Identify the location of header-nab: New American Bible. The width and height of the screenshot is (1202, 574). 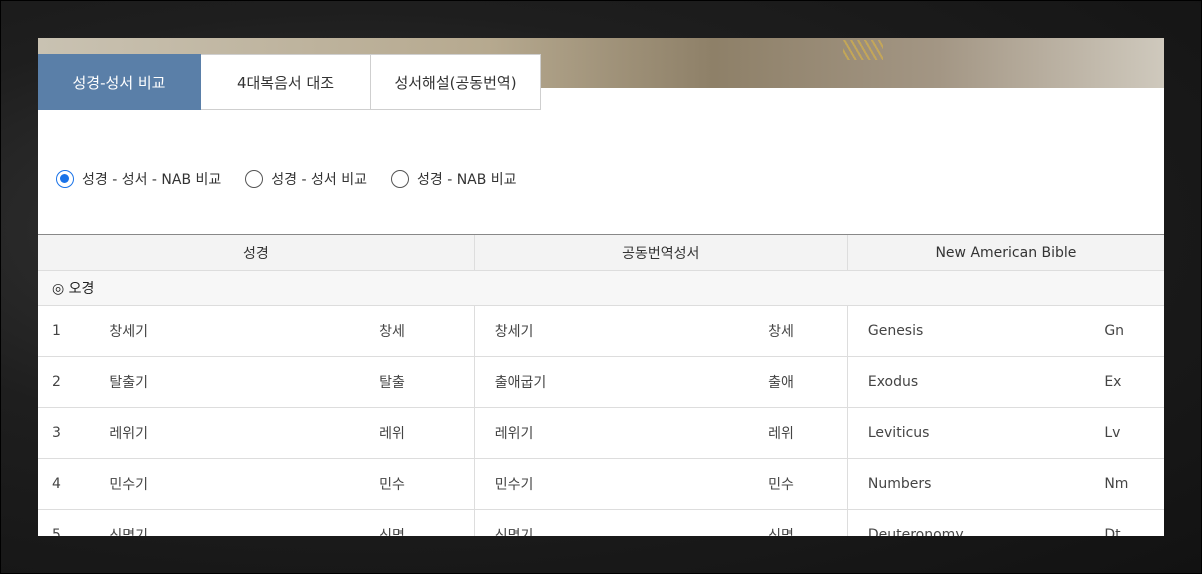
(1005, 252).